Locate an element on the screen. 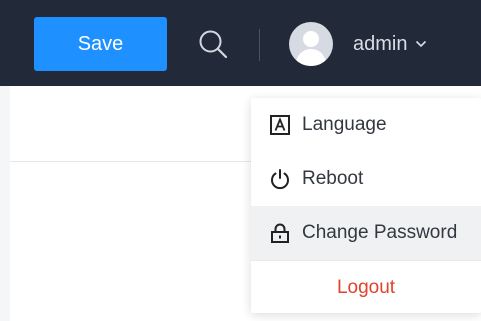 The height and width of the screenshot is (321, 481). logout-label: Logout is located at coordinates (366, 287).